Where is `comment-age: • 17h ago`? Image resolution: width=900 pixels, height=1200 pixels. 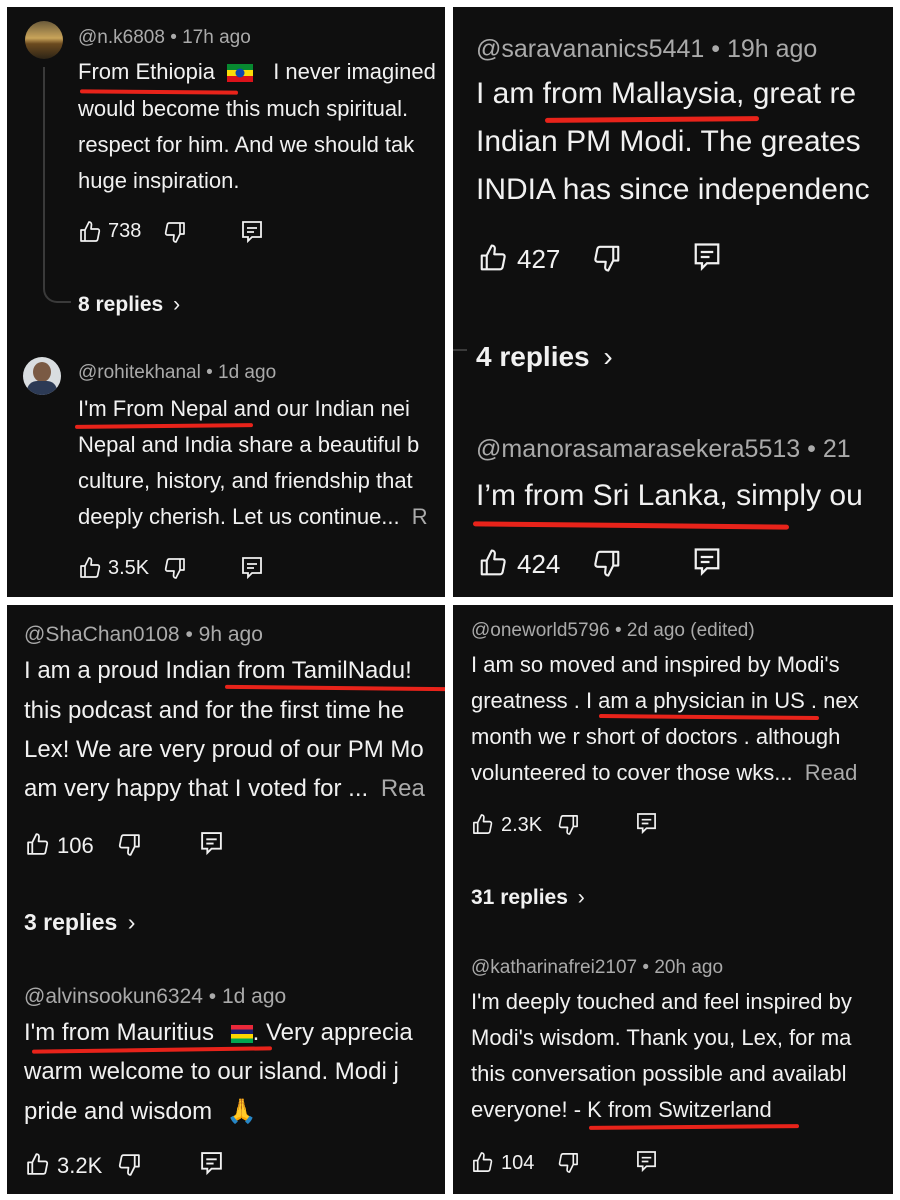 comment-age: • 17h ago is located at coordinates (210, 37).